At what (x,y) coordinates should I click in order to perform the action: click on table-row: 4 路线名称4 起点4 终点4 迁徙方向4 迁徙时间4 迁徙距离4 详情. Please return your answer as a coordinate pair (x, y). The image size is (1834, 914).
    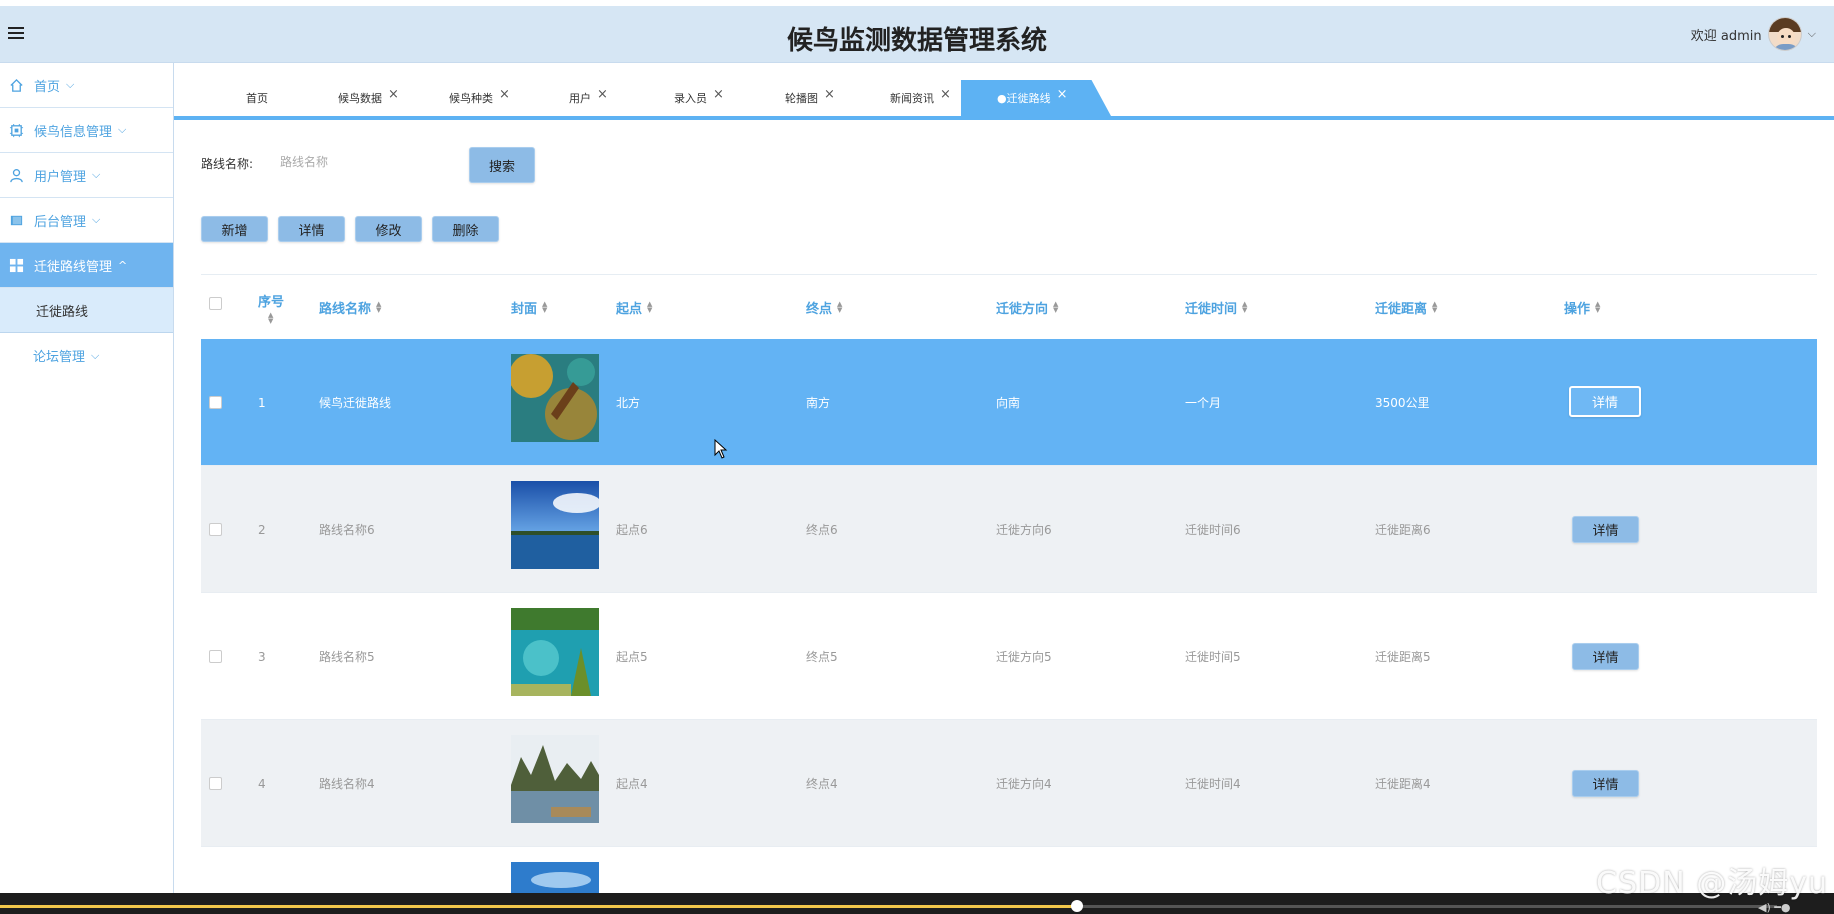
    Looking at the image, I should click on (1009, 783).